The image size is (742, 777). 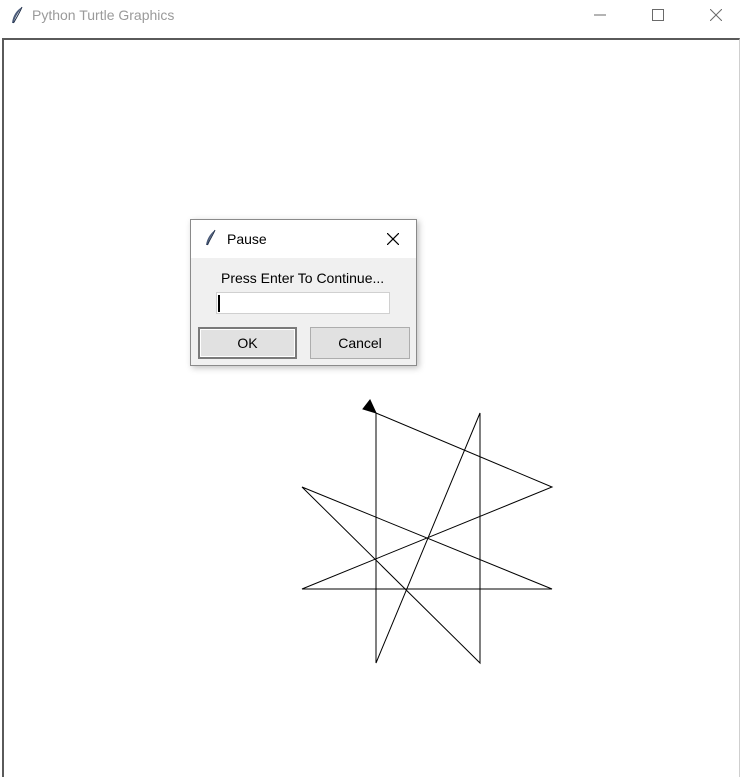 What do you see at coordinates (427, 538) in the screenshot?
I see `star-path` at bounding box center [427, 538].